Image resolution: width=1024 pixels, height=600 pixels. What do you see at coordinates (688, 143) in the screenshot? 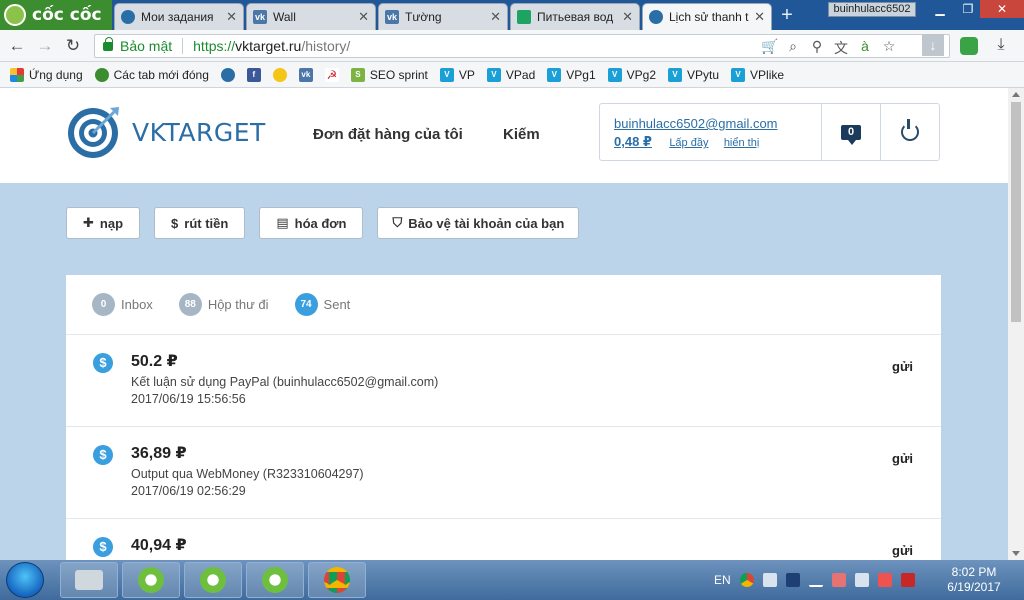
I see `topup-link: Lấp đầy` at bounding box center [688, 143].